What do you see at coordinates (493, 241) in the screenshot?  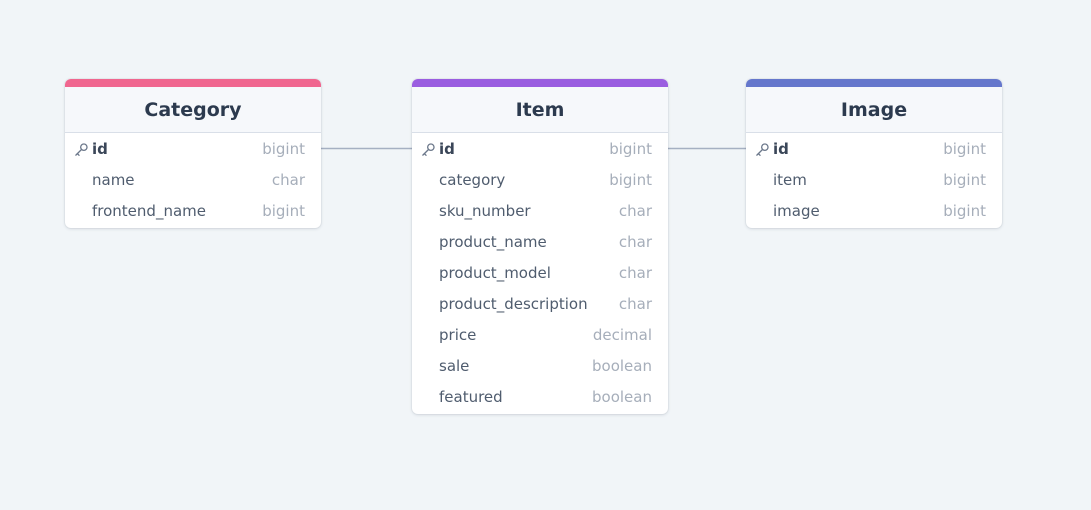 I see `field-name: product_name` at bounding box center [493, 241].